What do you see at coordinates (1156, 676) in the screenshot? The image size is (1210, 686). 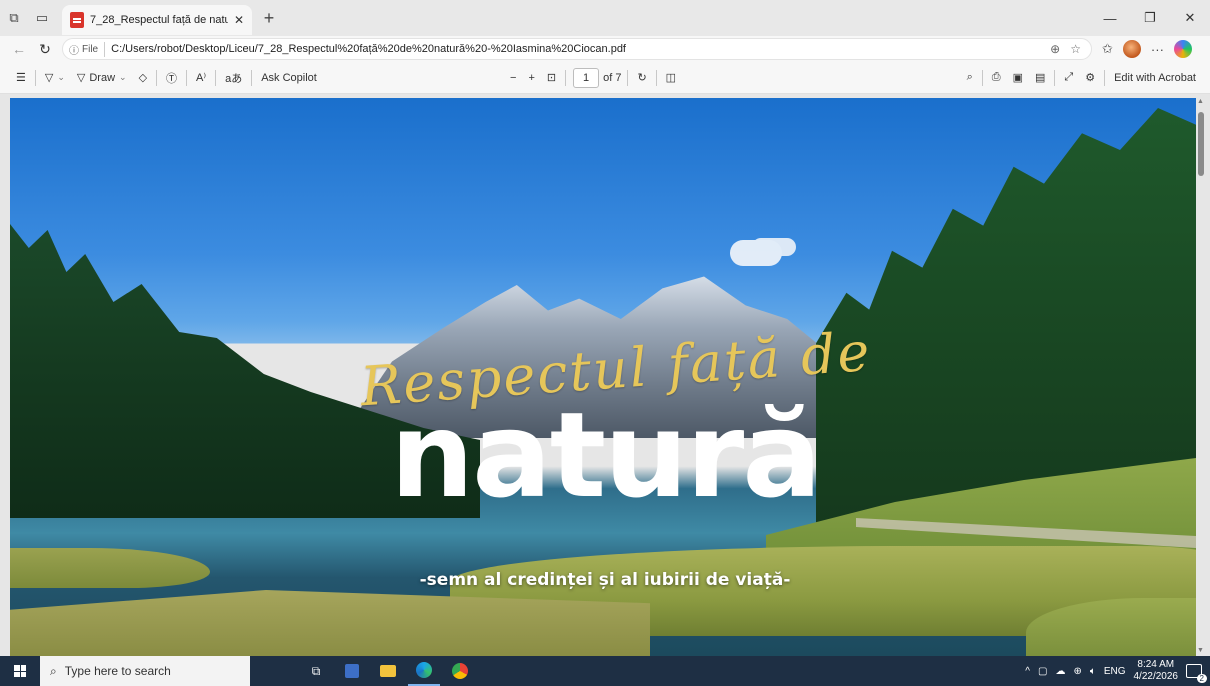 I see `date: 4/22/2026` at bounding box center [1156, 676].